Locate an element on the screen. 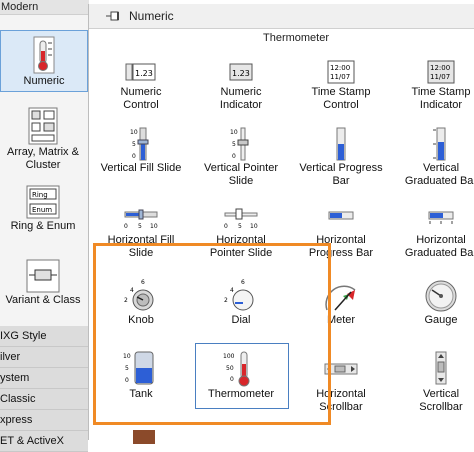  category-label: Array, Matrix & is located at coordinates (43, 152).